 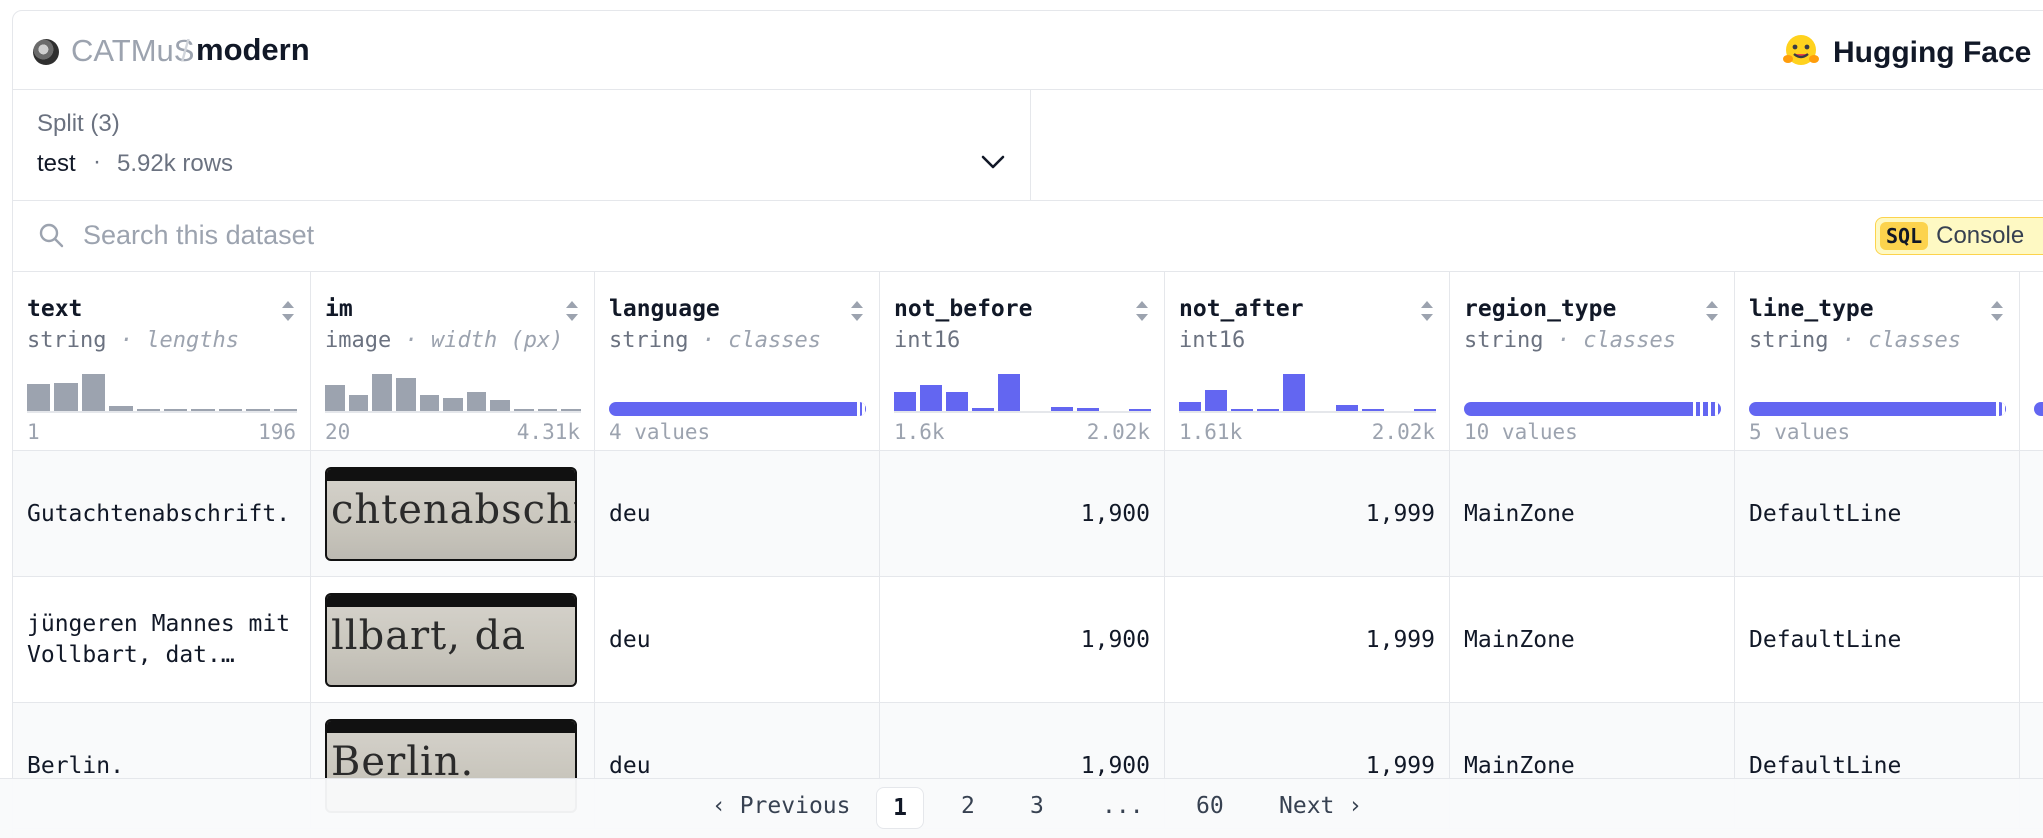 I want to click on page-button: 60, so click(x=1210, y=806).